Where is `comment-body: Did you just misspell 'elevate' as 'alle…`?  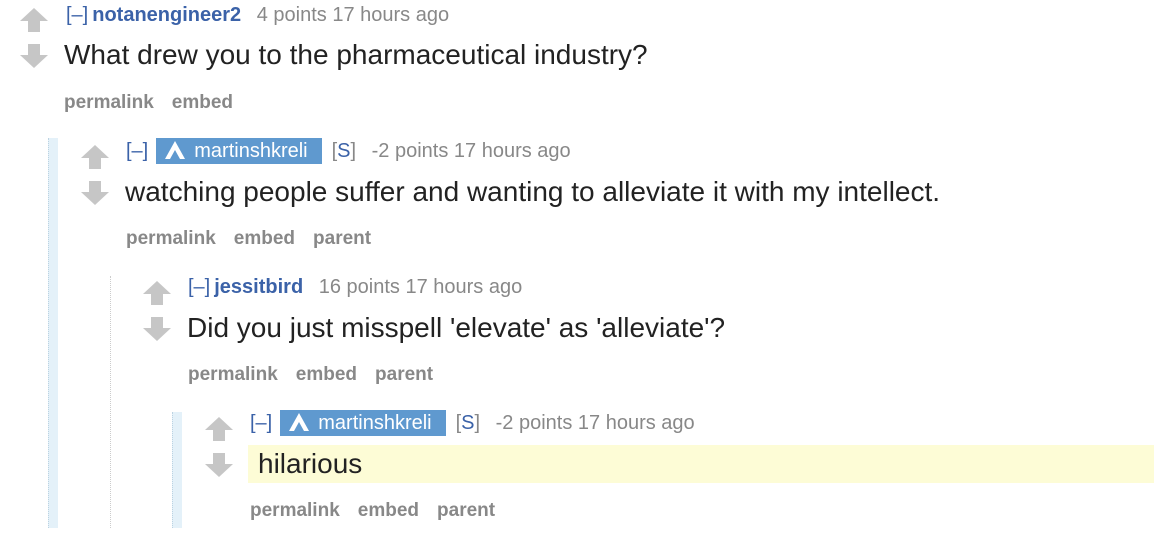 comment-body: Did you just misspell 'elevate' as 'alle… is located at coordinates (456, 327).